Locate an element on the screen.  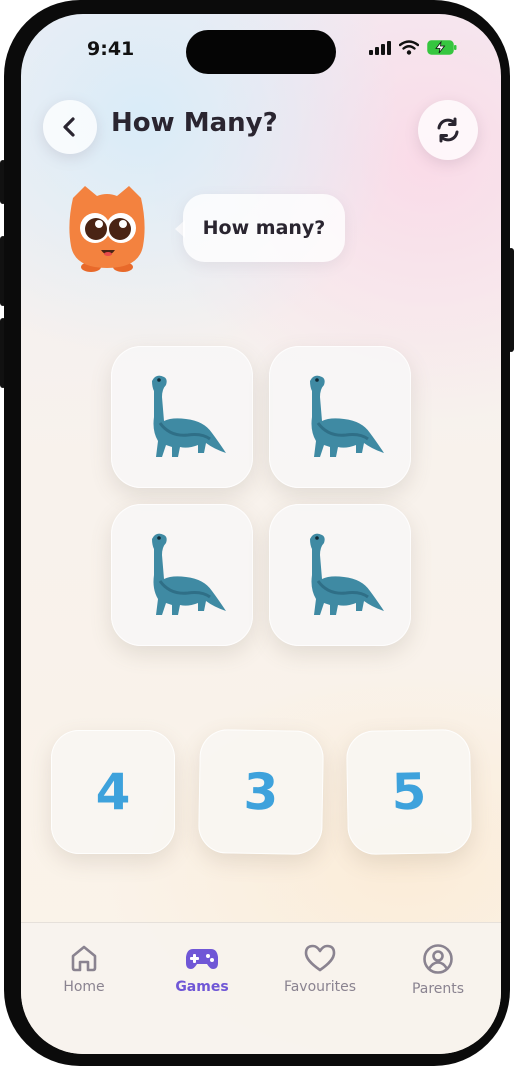
refresh-icon is located at coordinates (448, 130).